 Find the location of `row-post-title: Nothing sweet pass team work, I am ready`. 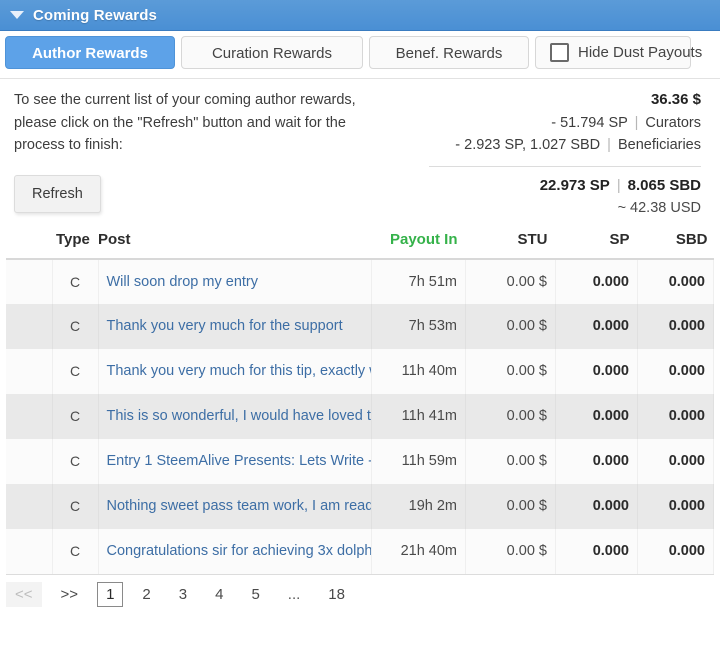

row-post-title: Nothing sweet pass team work, I am ready is located at coordinates (235, 506).